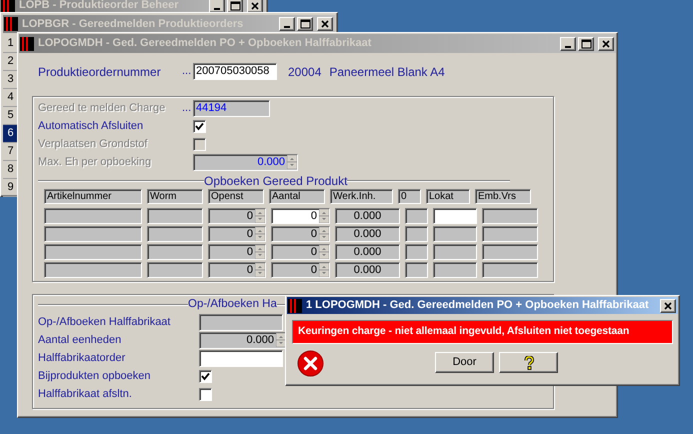  I want to click on field-label: Max. Eh per opboeking, so click(95, 162).